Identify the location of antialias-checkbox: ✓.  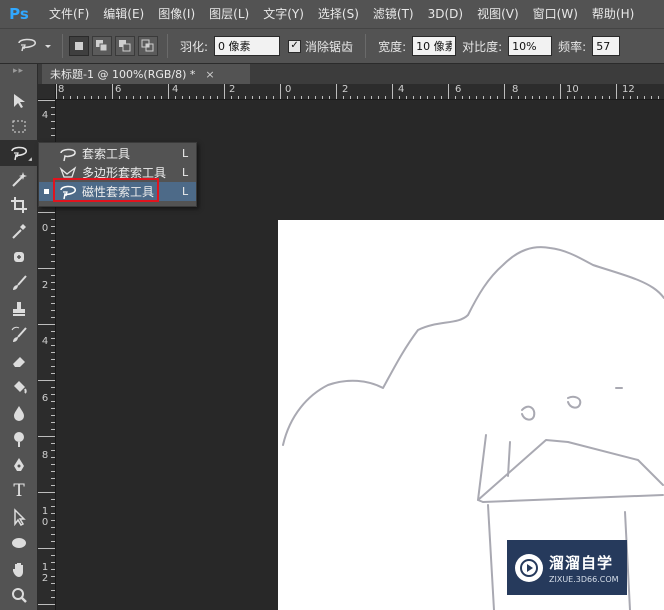
(295, 46).